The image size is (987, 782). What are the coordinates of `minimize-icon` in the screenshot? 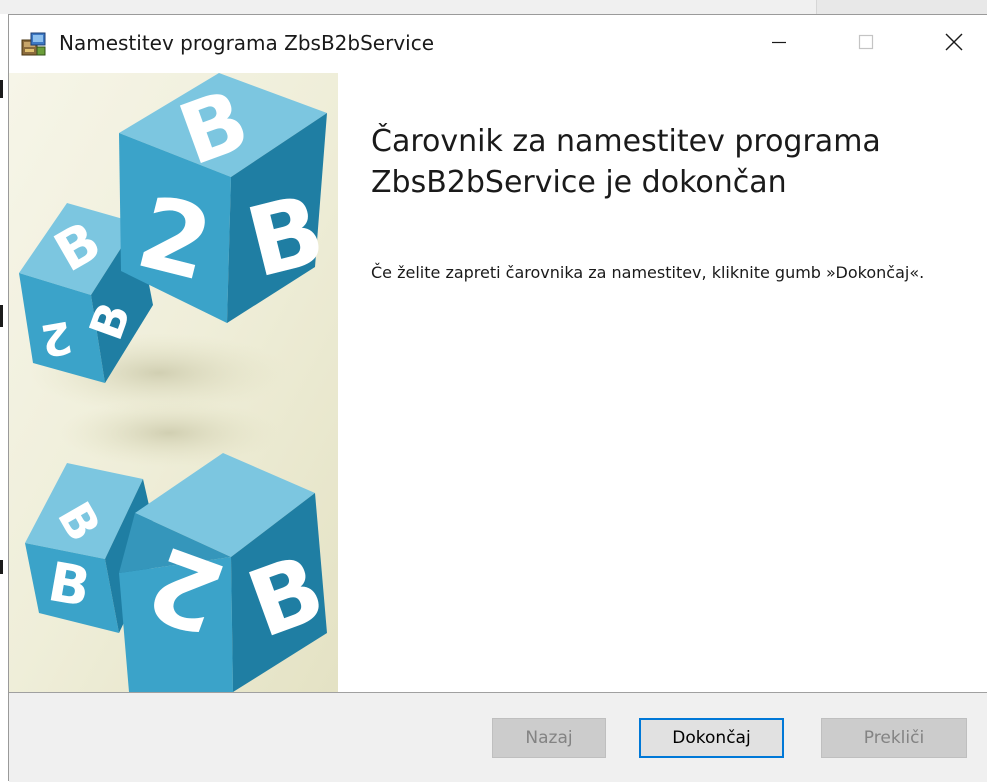 It's located at (779, 44).